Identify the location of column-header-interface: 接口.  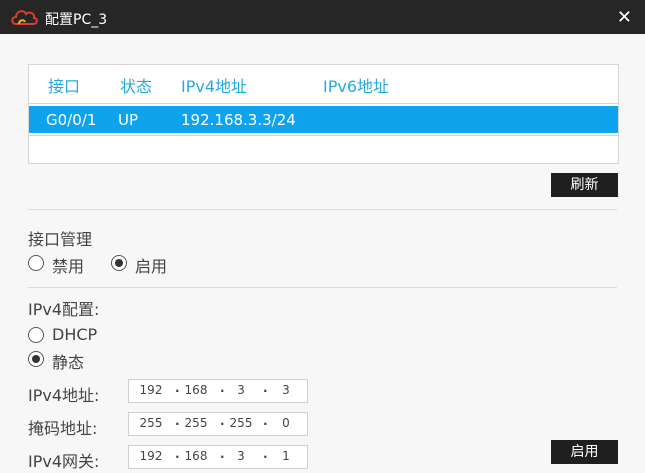
(64, 86).